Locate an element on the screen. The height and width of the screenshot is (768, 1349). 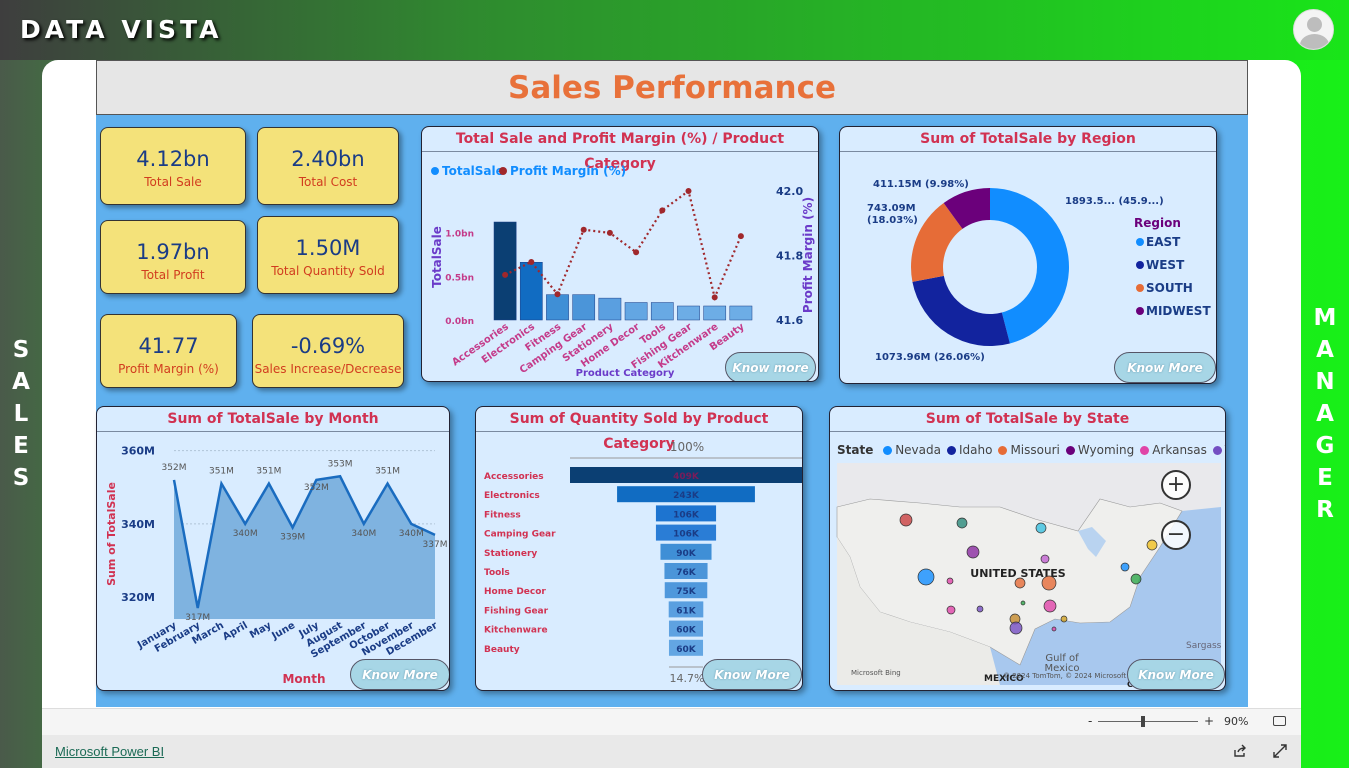
y-tick-label: 1.0bn is located at coordinates (459, 235).